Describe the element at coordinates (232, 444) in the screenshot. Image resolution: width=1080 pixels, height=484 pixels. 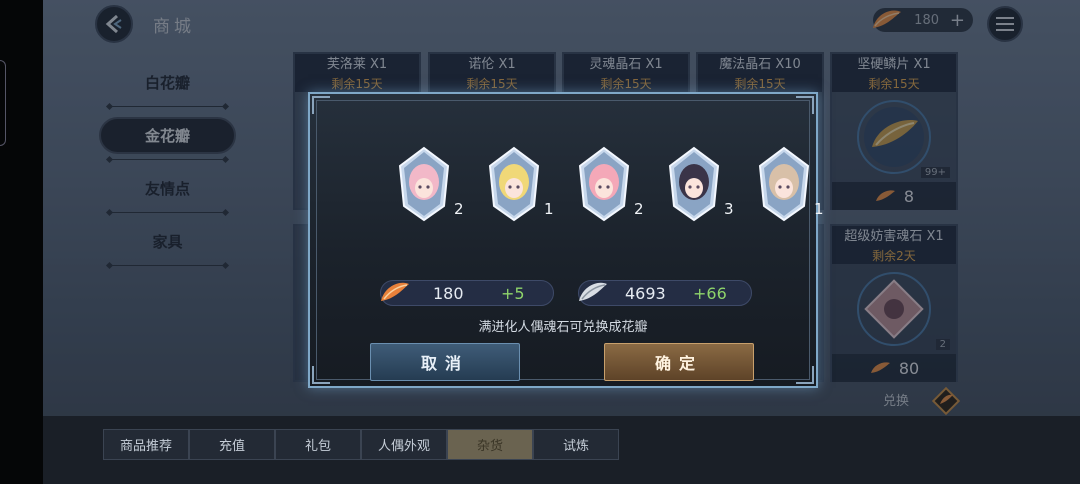
I see `tab-recharge: 充值` at that location.